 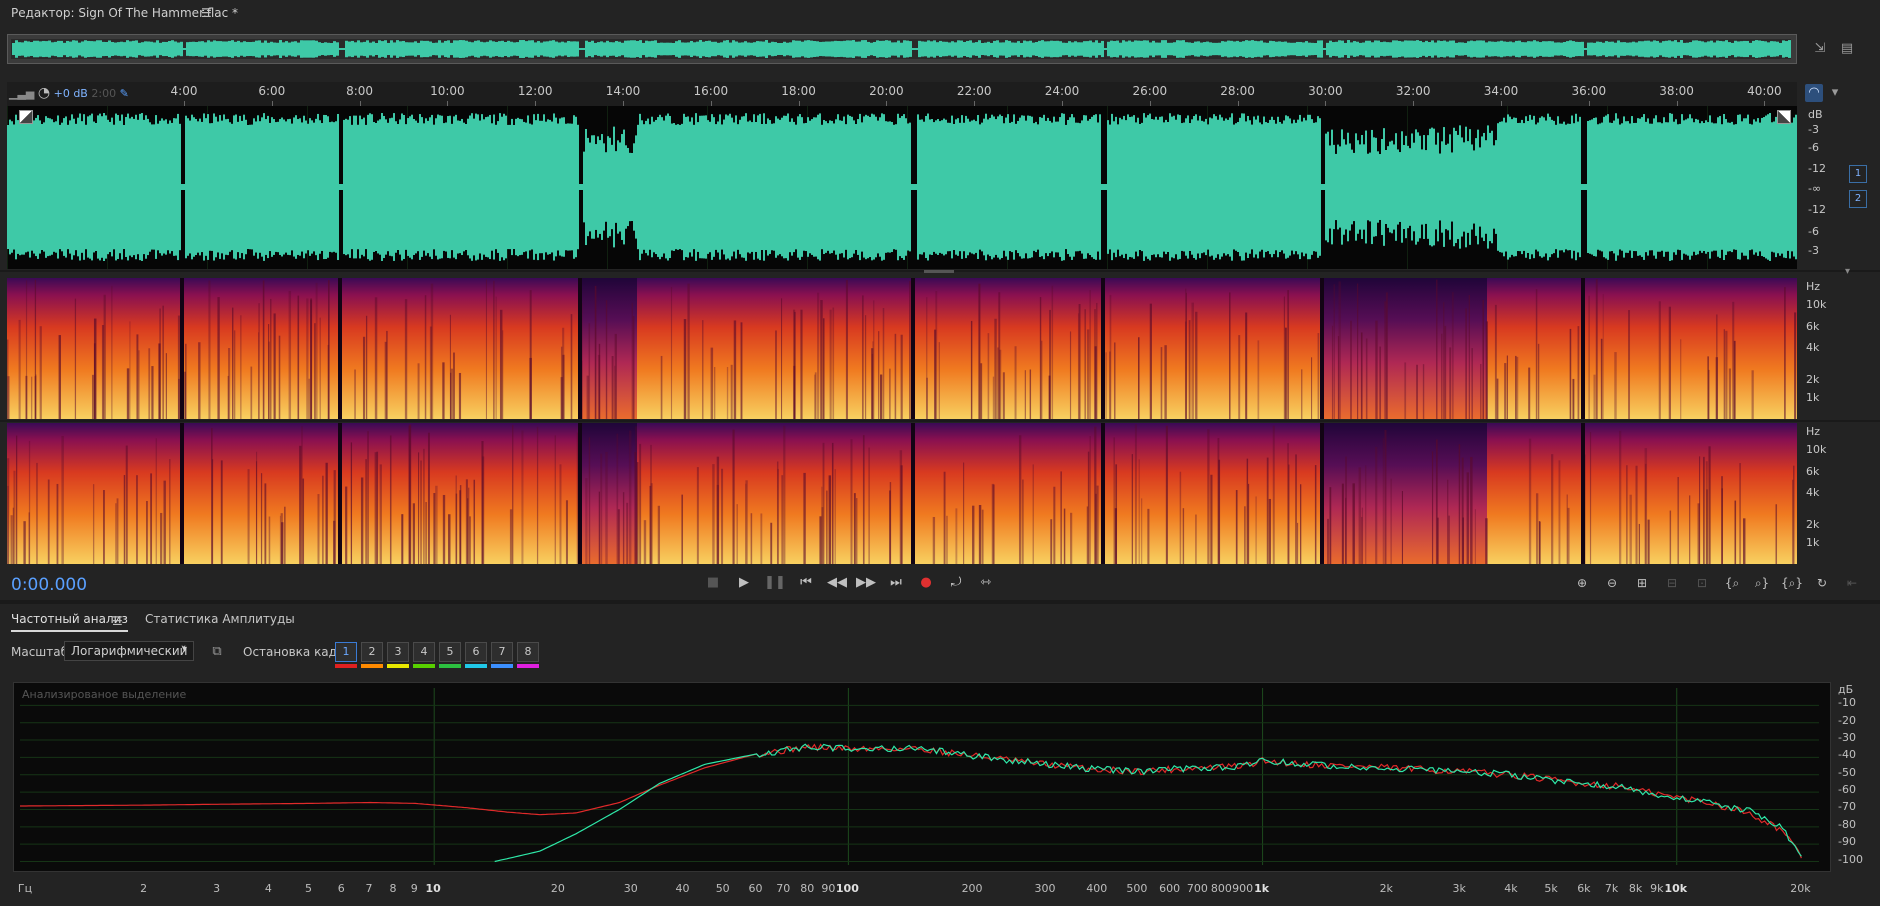 I want to click on zoom-selection-icon: ⊡, so click(x=1702, y=583).